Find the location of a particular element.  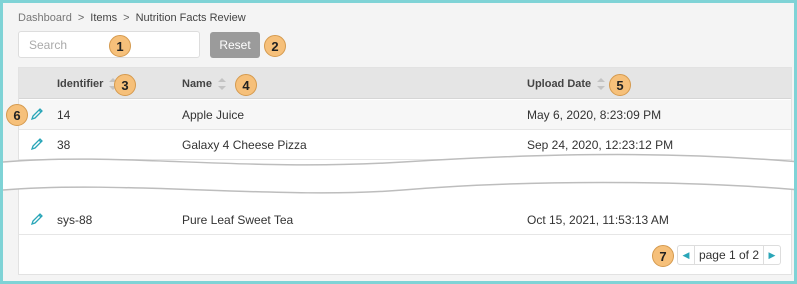

breadcrumb-items: Items is located at coordinates (103, 18).